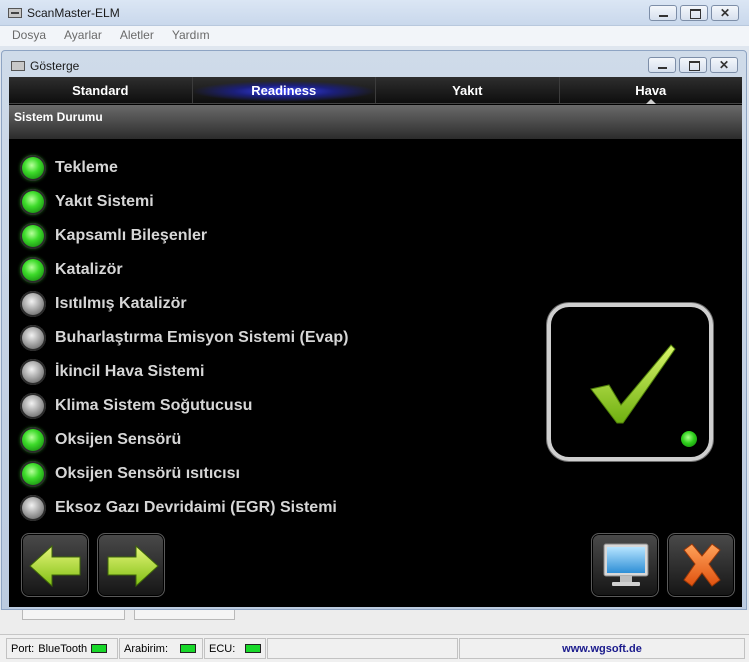  Describe the element at coordinates (662, 65) in the screenshot. I see `child-minimize-button` at that location.